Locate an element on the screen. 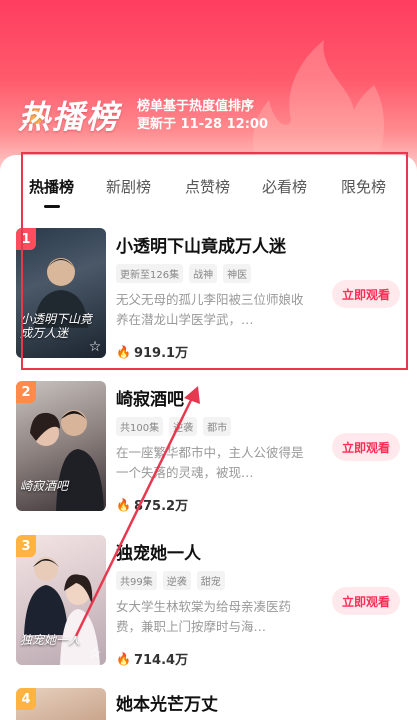  header-subtitle: 榜单基于热度值排序 更新于 11-28 12:00 is located at coordinates (202, 116).